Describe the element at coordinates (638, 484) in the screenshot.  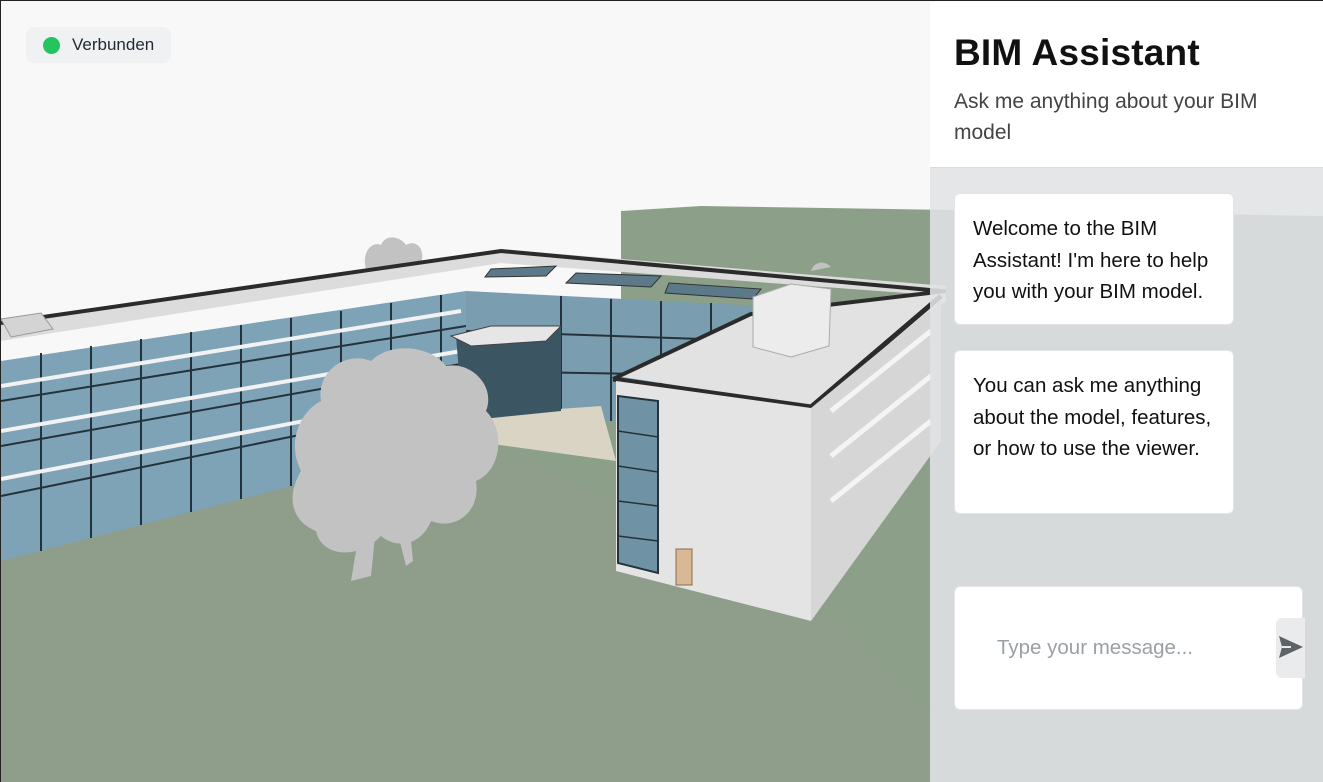
I see `stair-glazing` at that location.